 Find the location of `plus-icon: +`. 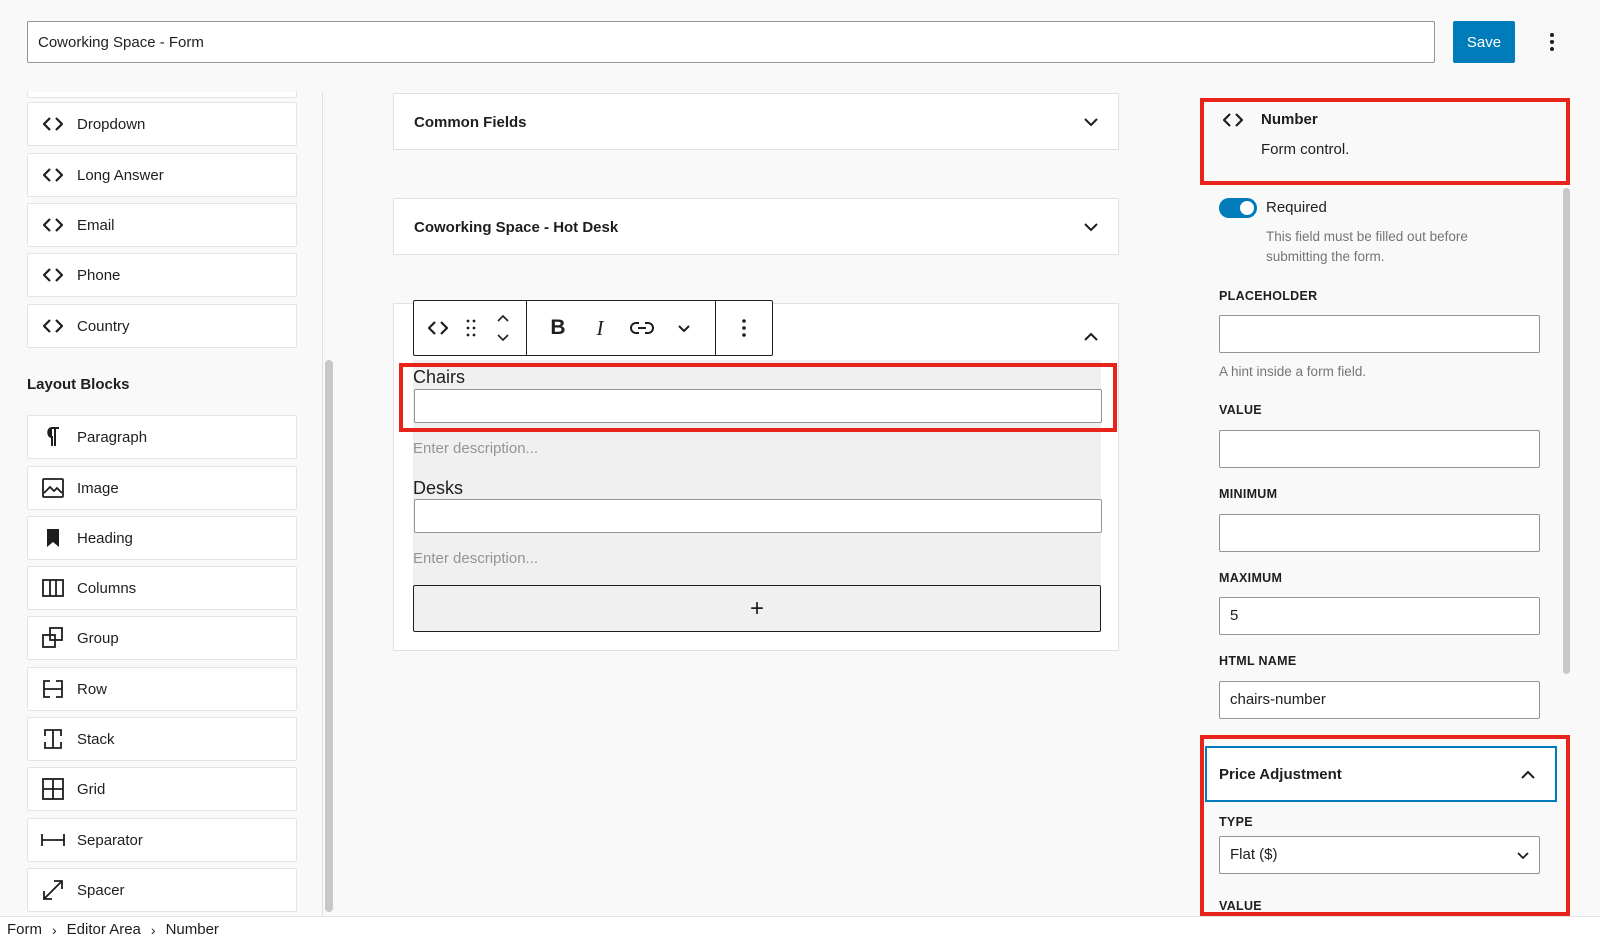

plus-icon: + is located at coordinates (756, 608).